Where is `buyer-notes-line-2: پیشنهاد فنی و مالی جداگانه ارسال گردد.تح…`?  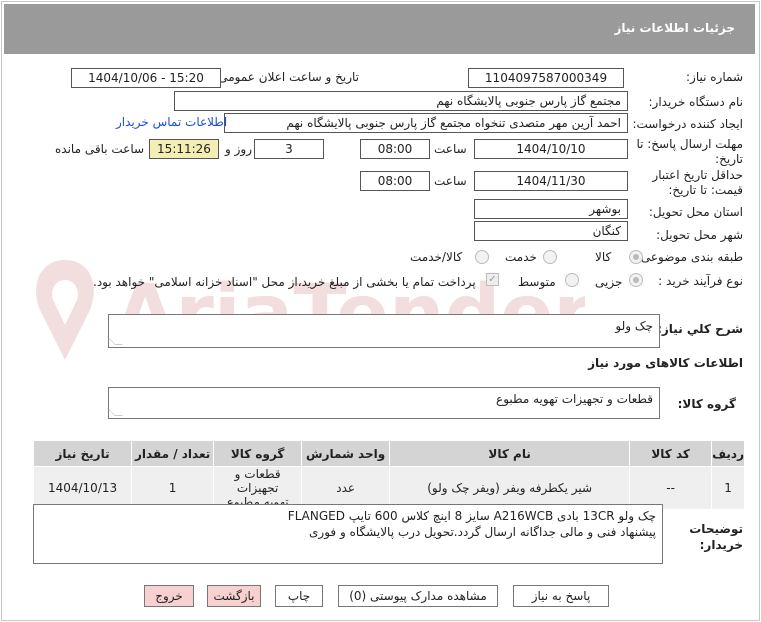 buyer-notes-line-2: پیشنهاد فنی و مالی جداگانه ارسال گردد.تح… is located at coordinates (482, 532).